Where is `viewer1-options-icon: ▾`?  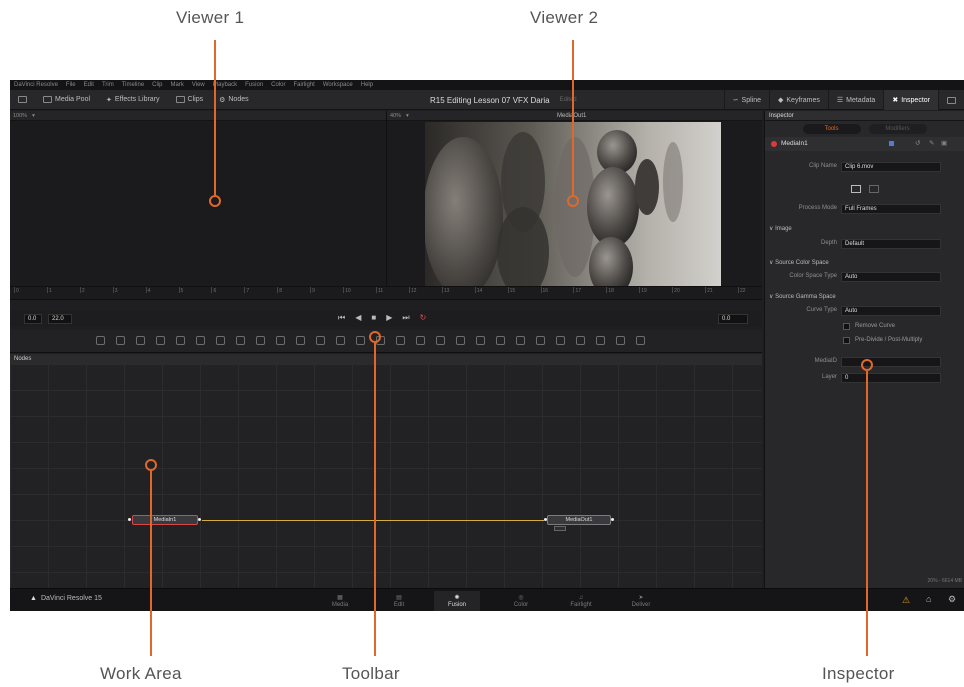 viewer1-options-icon: ▾ is located at coordinates (33, 116).